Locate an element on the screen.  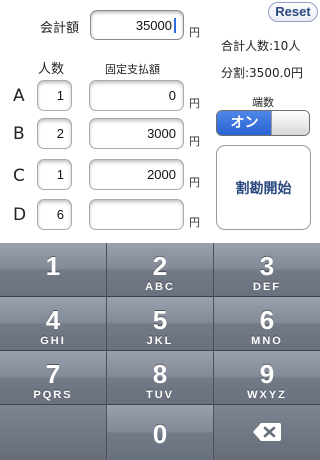
key-1-digit: 1 is located at coordinates (53, 266).